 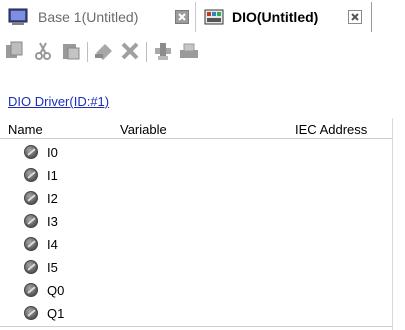 I want to click on screen-icon, so click(x=18, y=17).